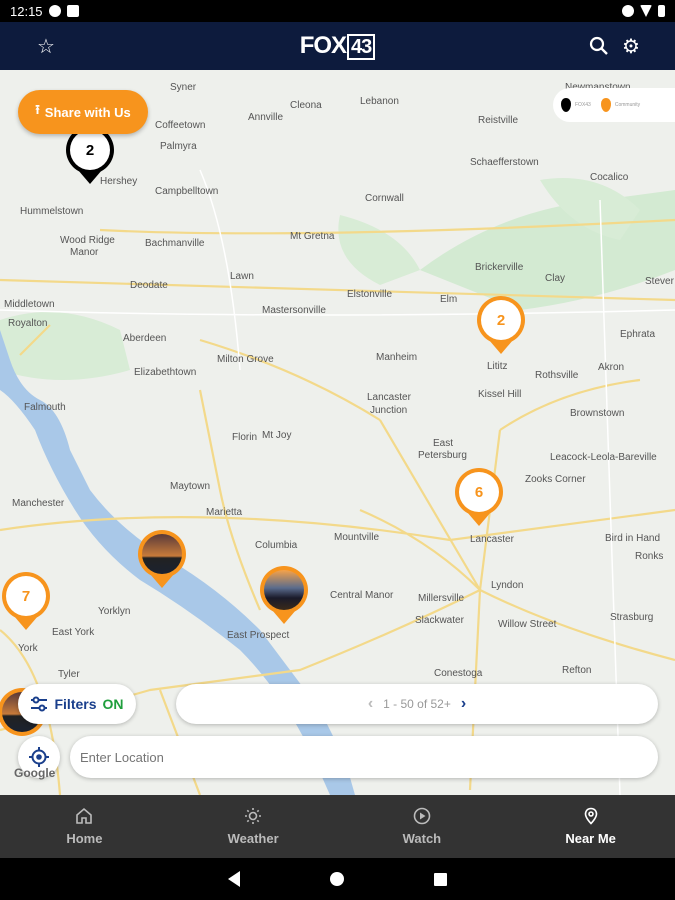 Image resolution: width=675 pixels, height=900 pixels. I want to click on results-pager: ‹ 1 - 50 of 52+ ›, so click(417, 704).